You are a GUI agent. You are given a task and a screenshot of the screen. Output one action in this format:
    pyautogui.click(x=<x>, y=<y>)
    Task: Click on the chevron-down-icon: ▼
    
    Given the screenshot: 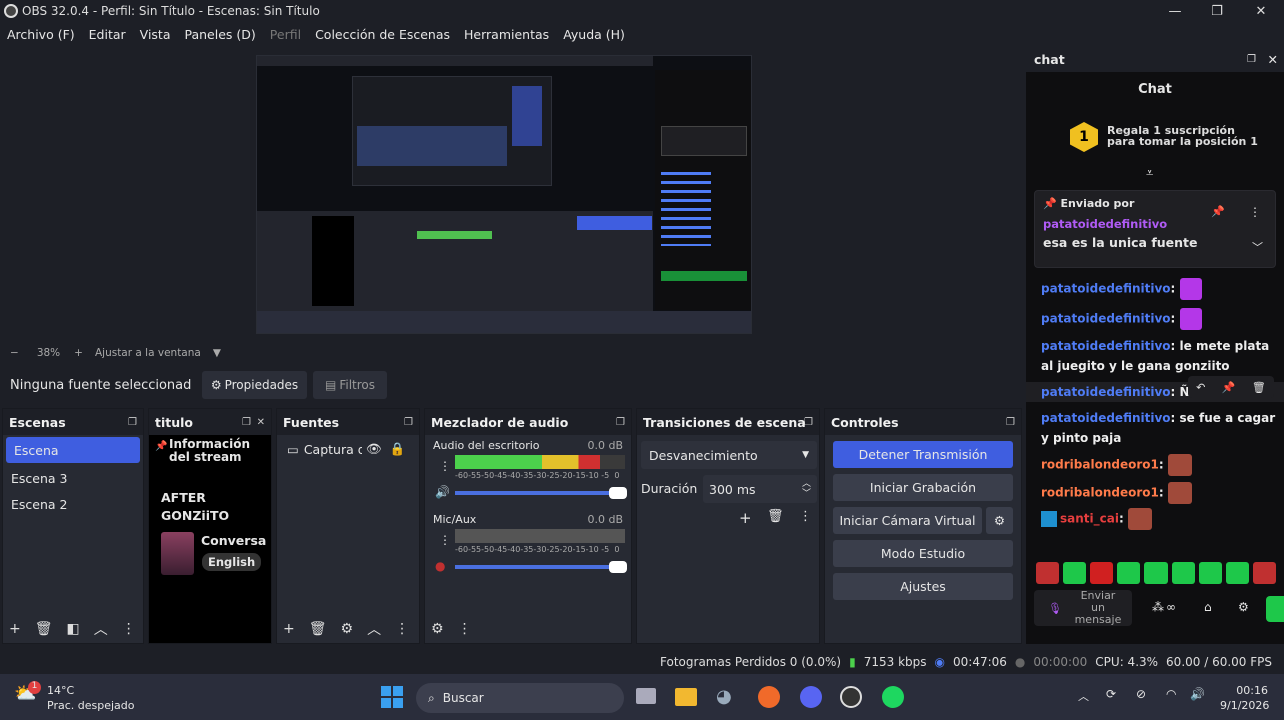 What is the action you would take?
    pyautogui.click(x=217, y=353)
    